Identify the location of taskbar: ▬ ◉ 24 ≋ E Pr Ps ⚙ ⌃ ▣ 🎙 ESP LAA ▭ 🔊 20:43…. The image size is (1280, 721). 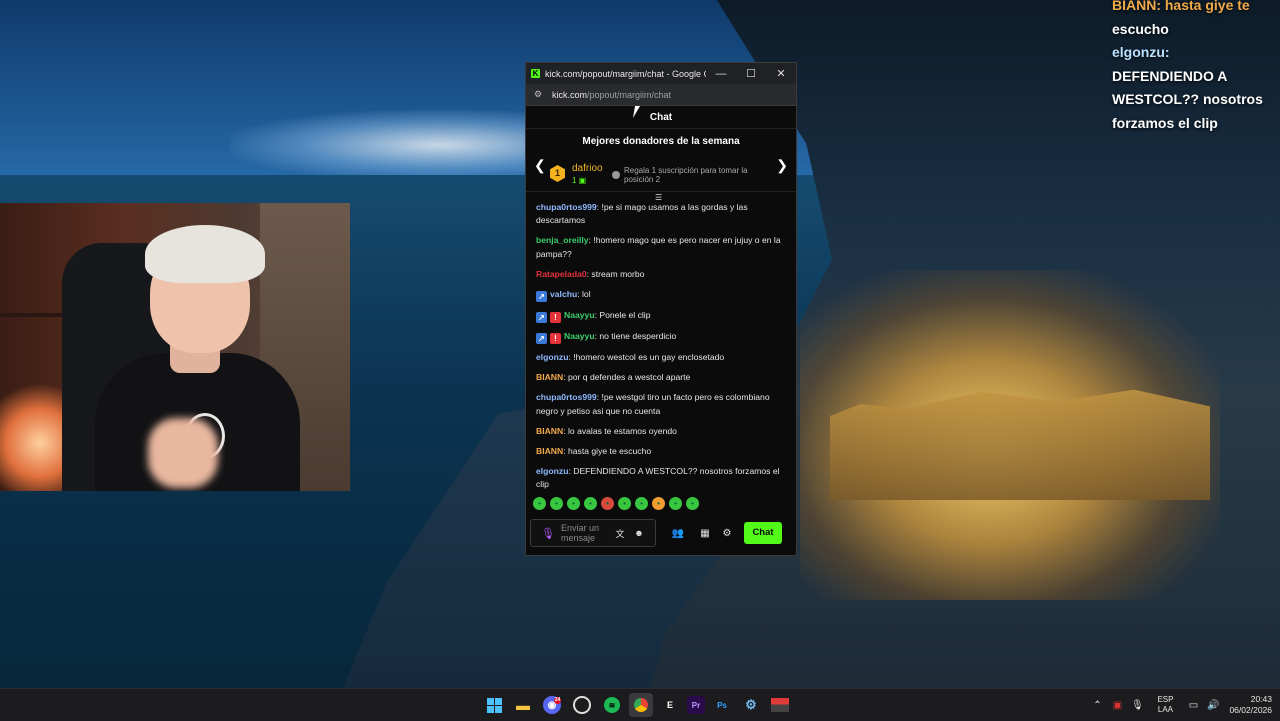
(640, 704).